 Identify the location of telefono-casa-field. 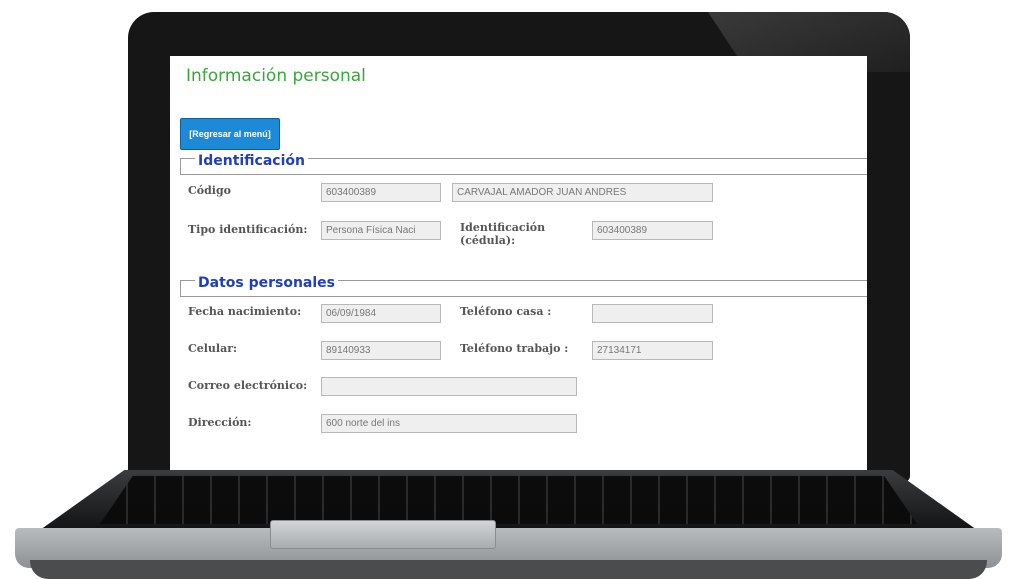
(652, 313).